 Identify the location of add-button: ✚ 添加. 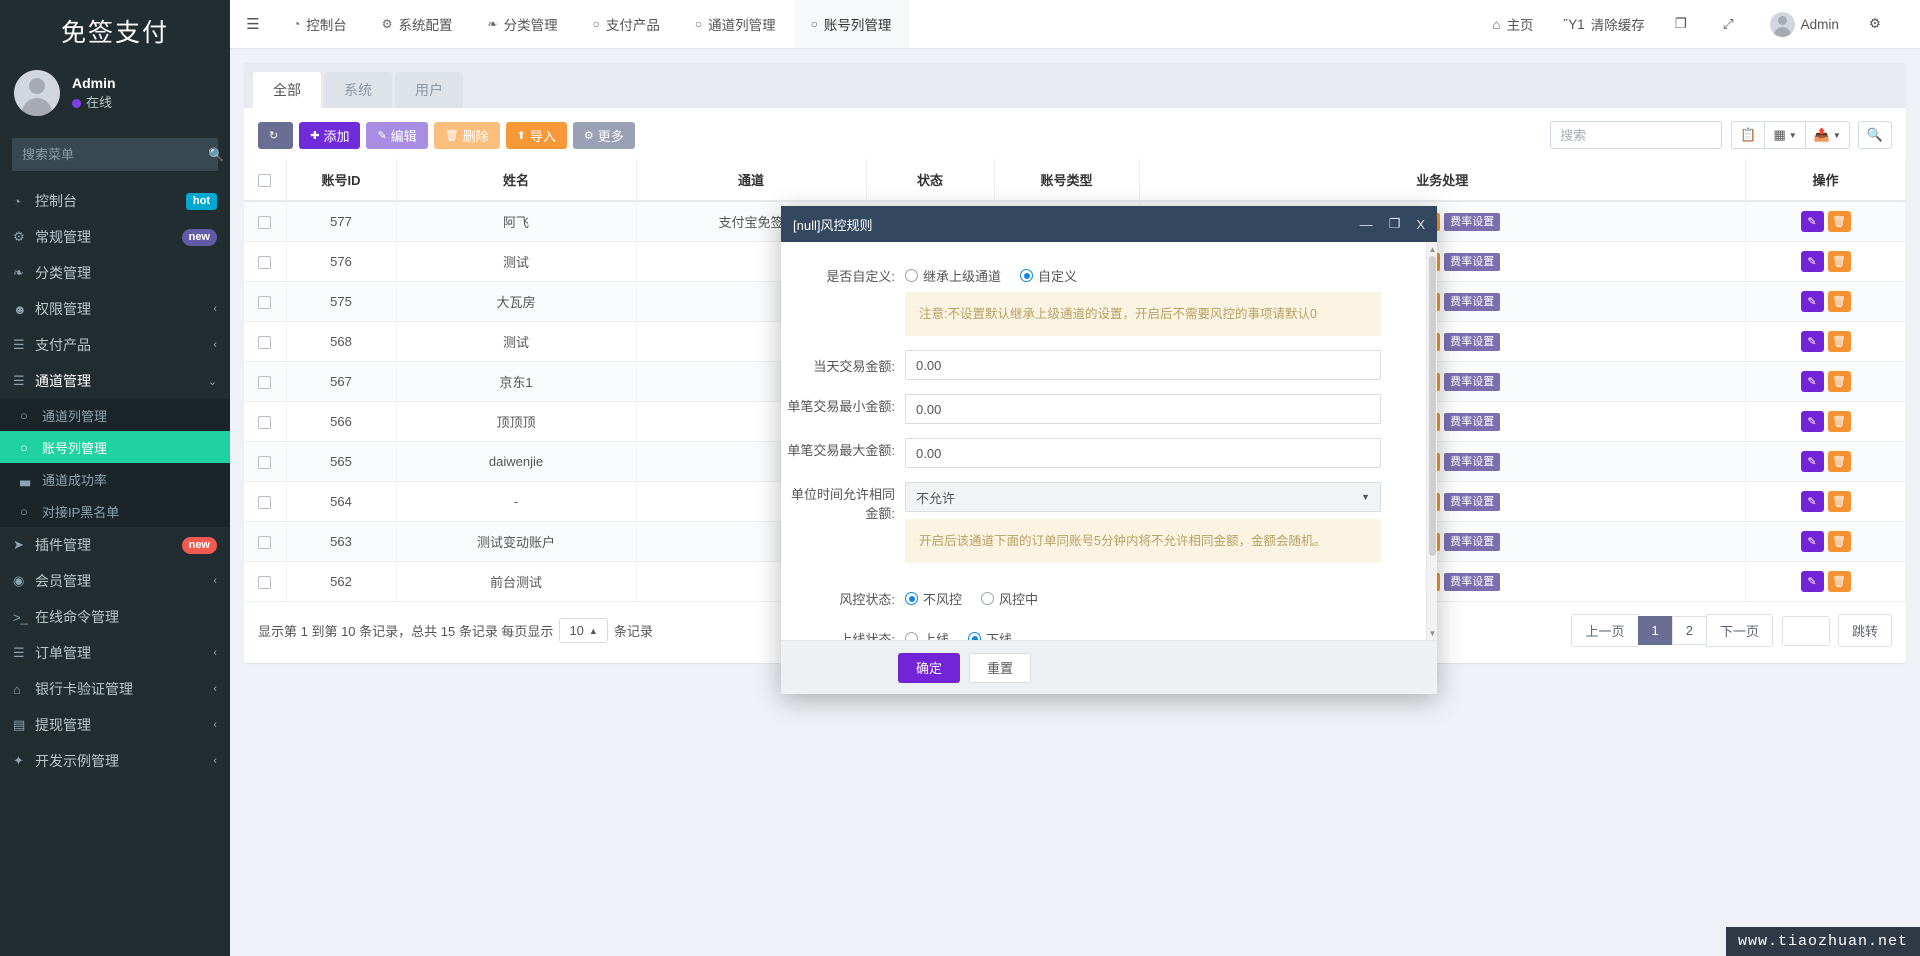
(330, 135).